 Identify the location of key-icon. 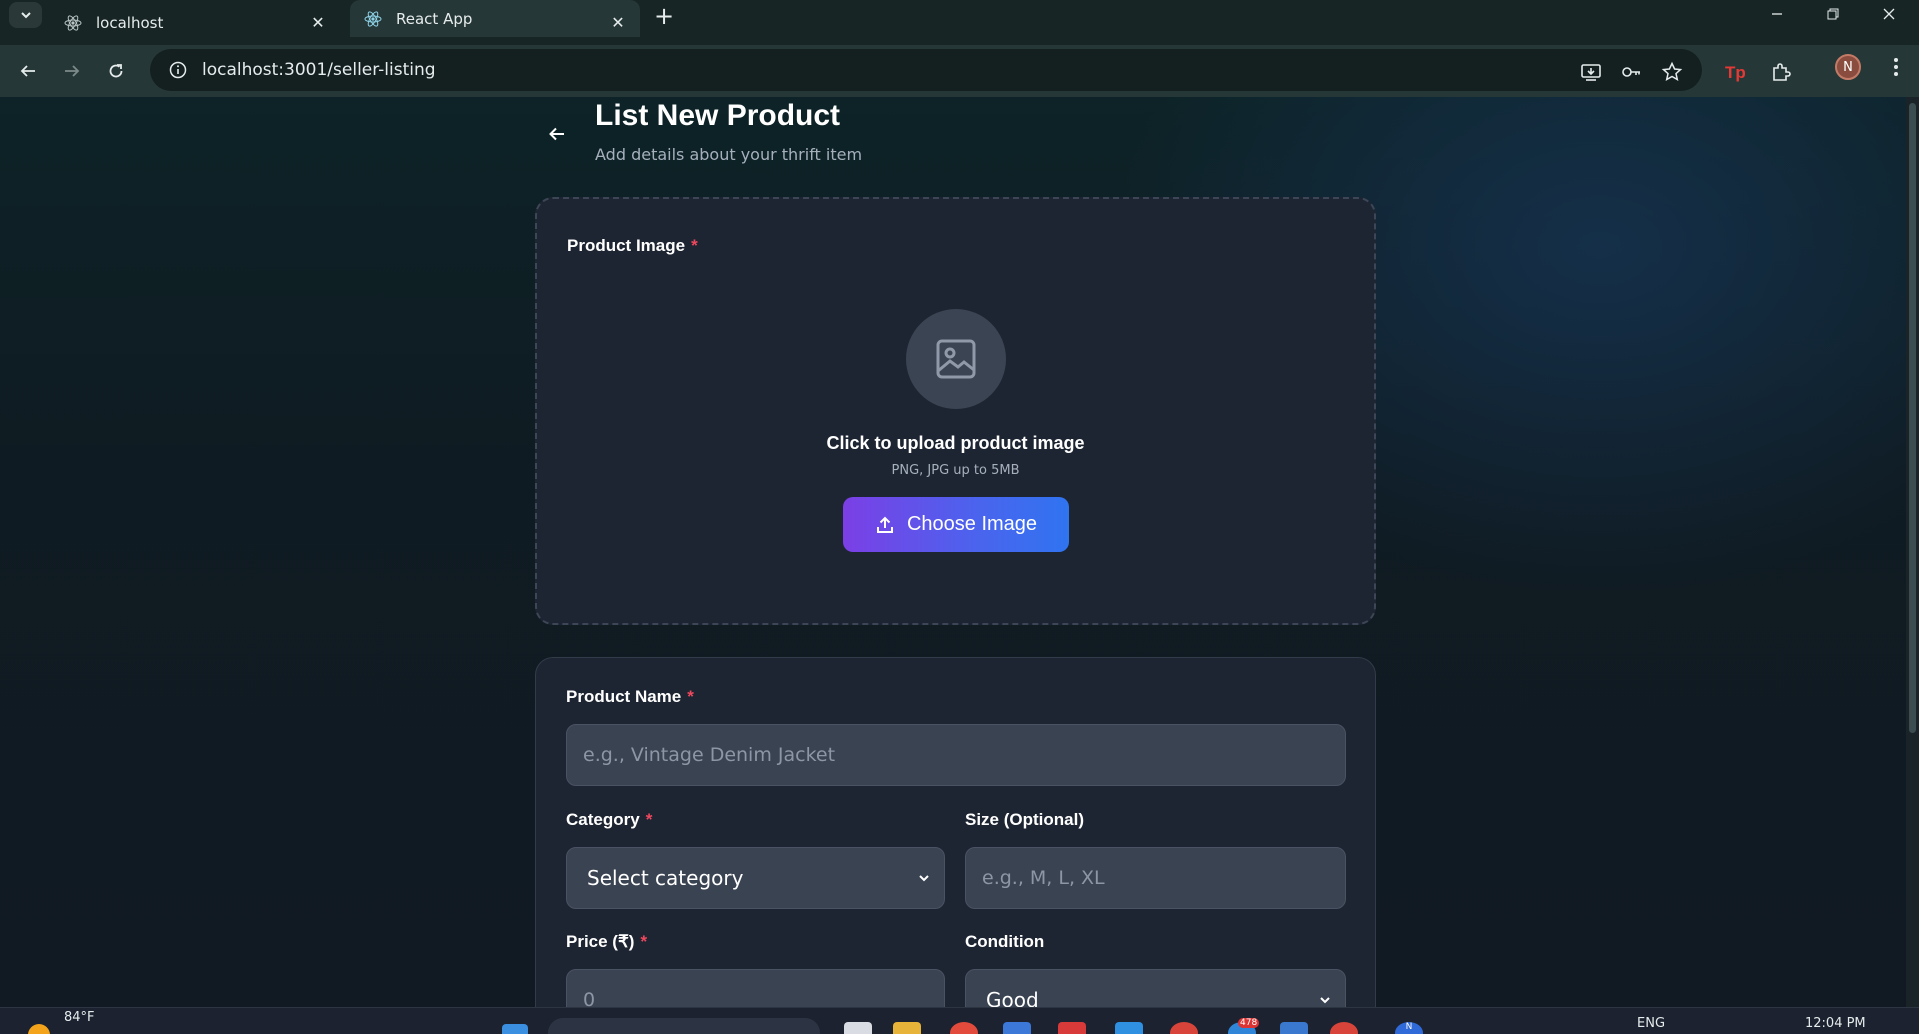
(1631, 72).